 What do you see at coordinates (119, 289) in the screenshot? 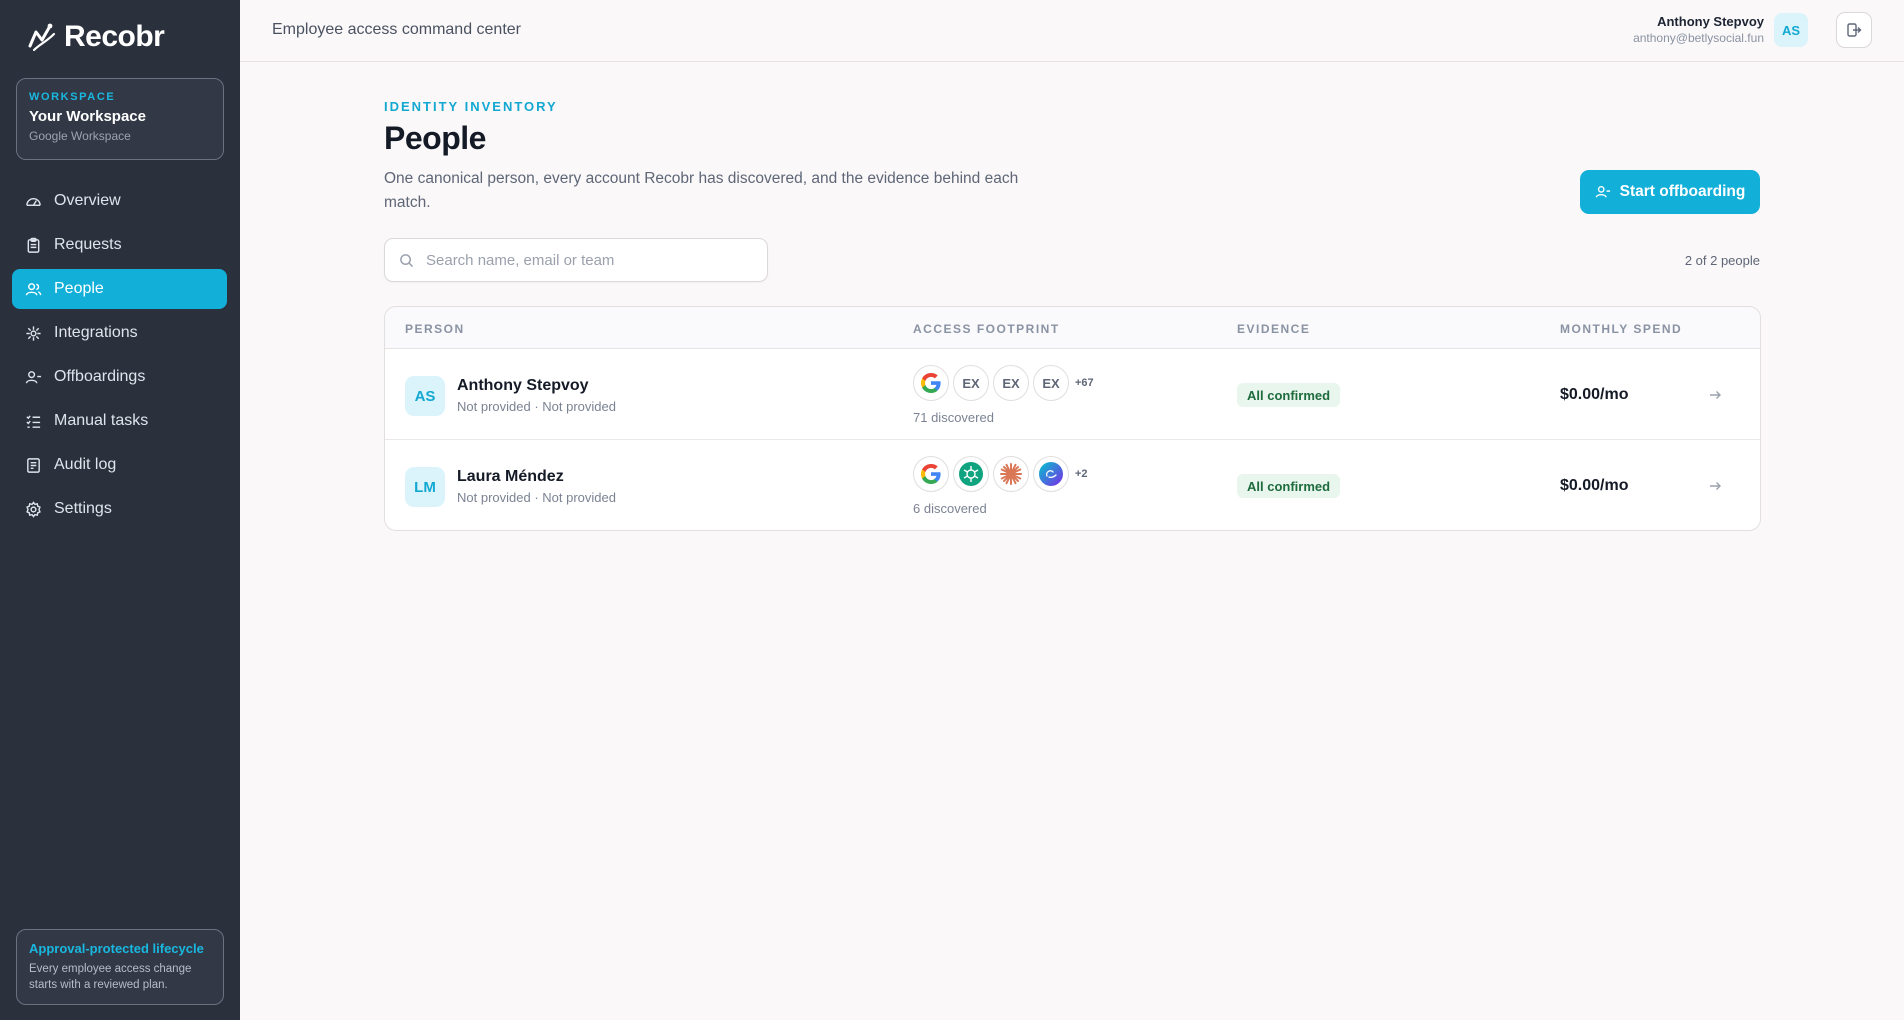
I see `sidebar-item-people: People` at bounding box center [119, 289].